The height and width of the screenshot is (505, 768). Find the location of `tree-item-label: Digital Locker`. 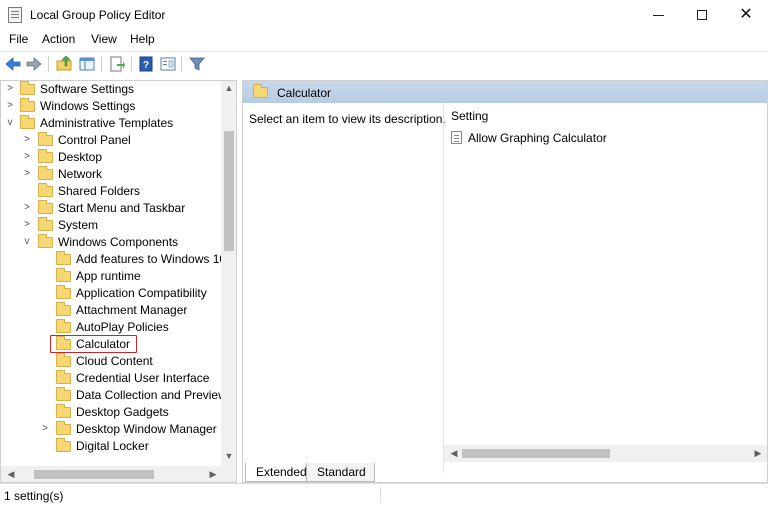

tree-item-label: Digital Locker is located at coordinates (112, 446).